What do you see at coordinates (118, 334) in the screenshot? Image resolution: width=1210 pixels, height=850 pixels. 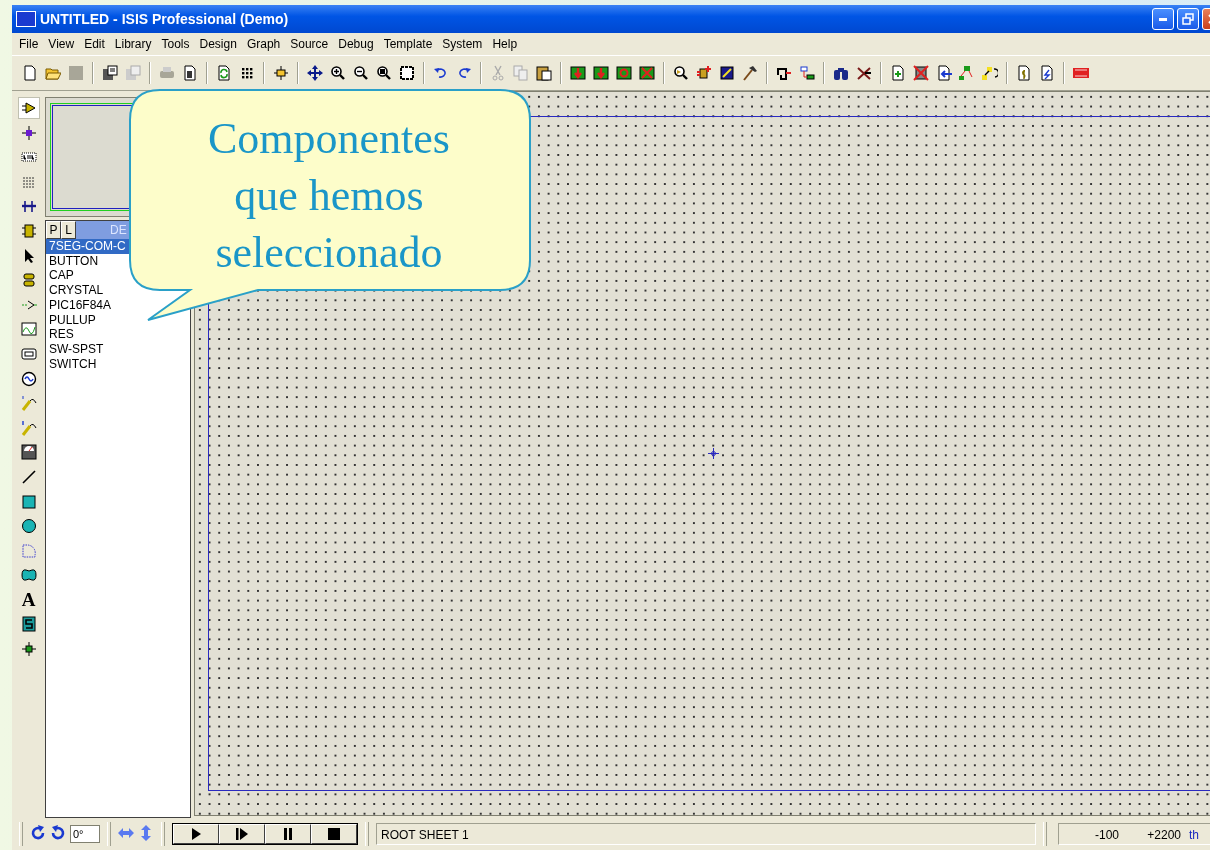 I see `device-item: RES` at bounding box center [118, 334].